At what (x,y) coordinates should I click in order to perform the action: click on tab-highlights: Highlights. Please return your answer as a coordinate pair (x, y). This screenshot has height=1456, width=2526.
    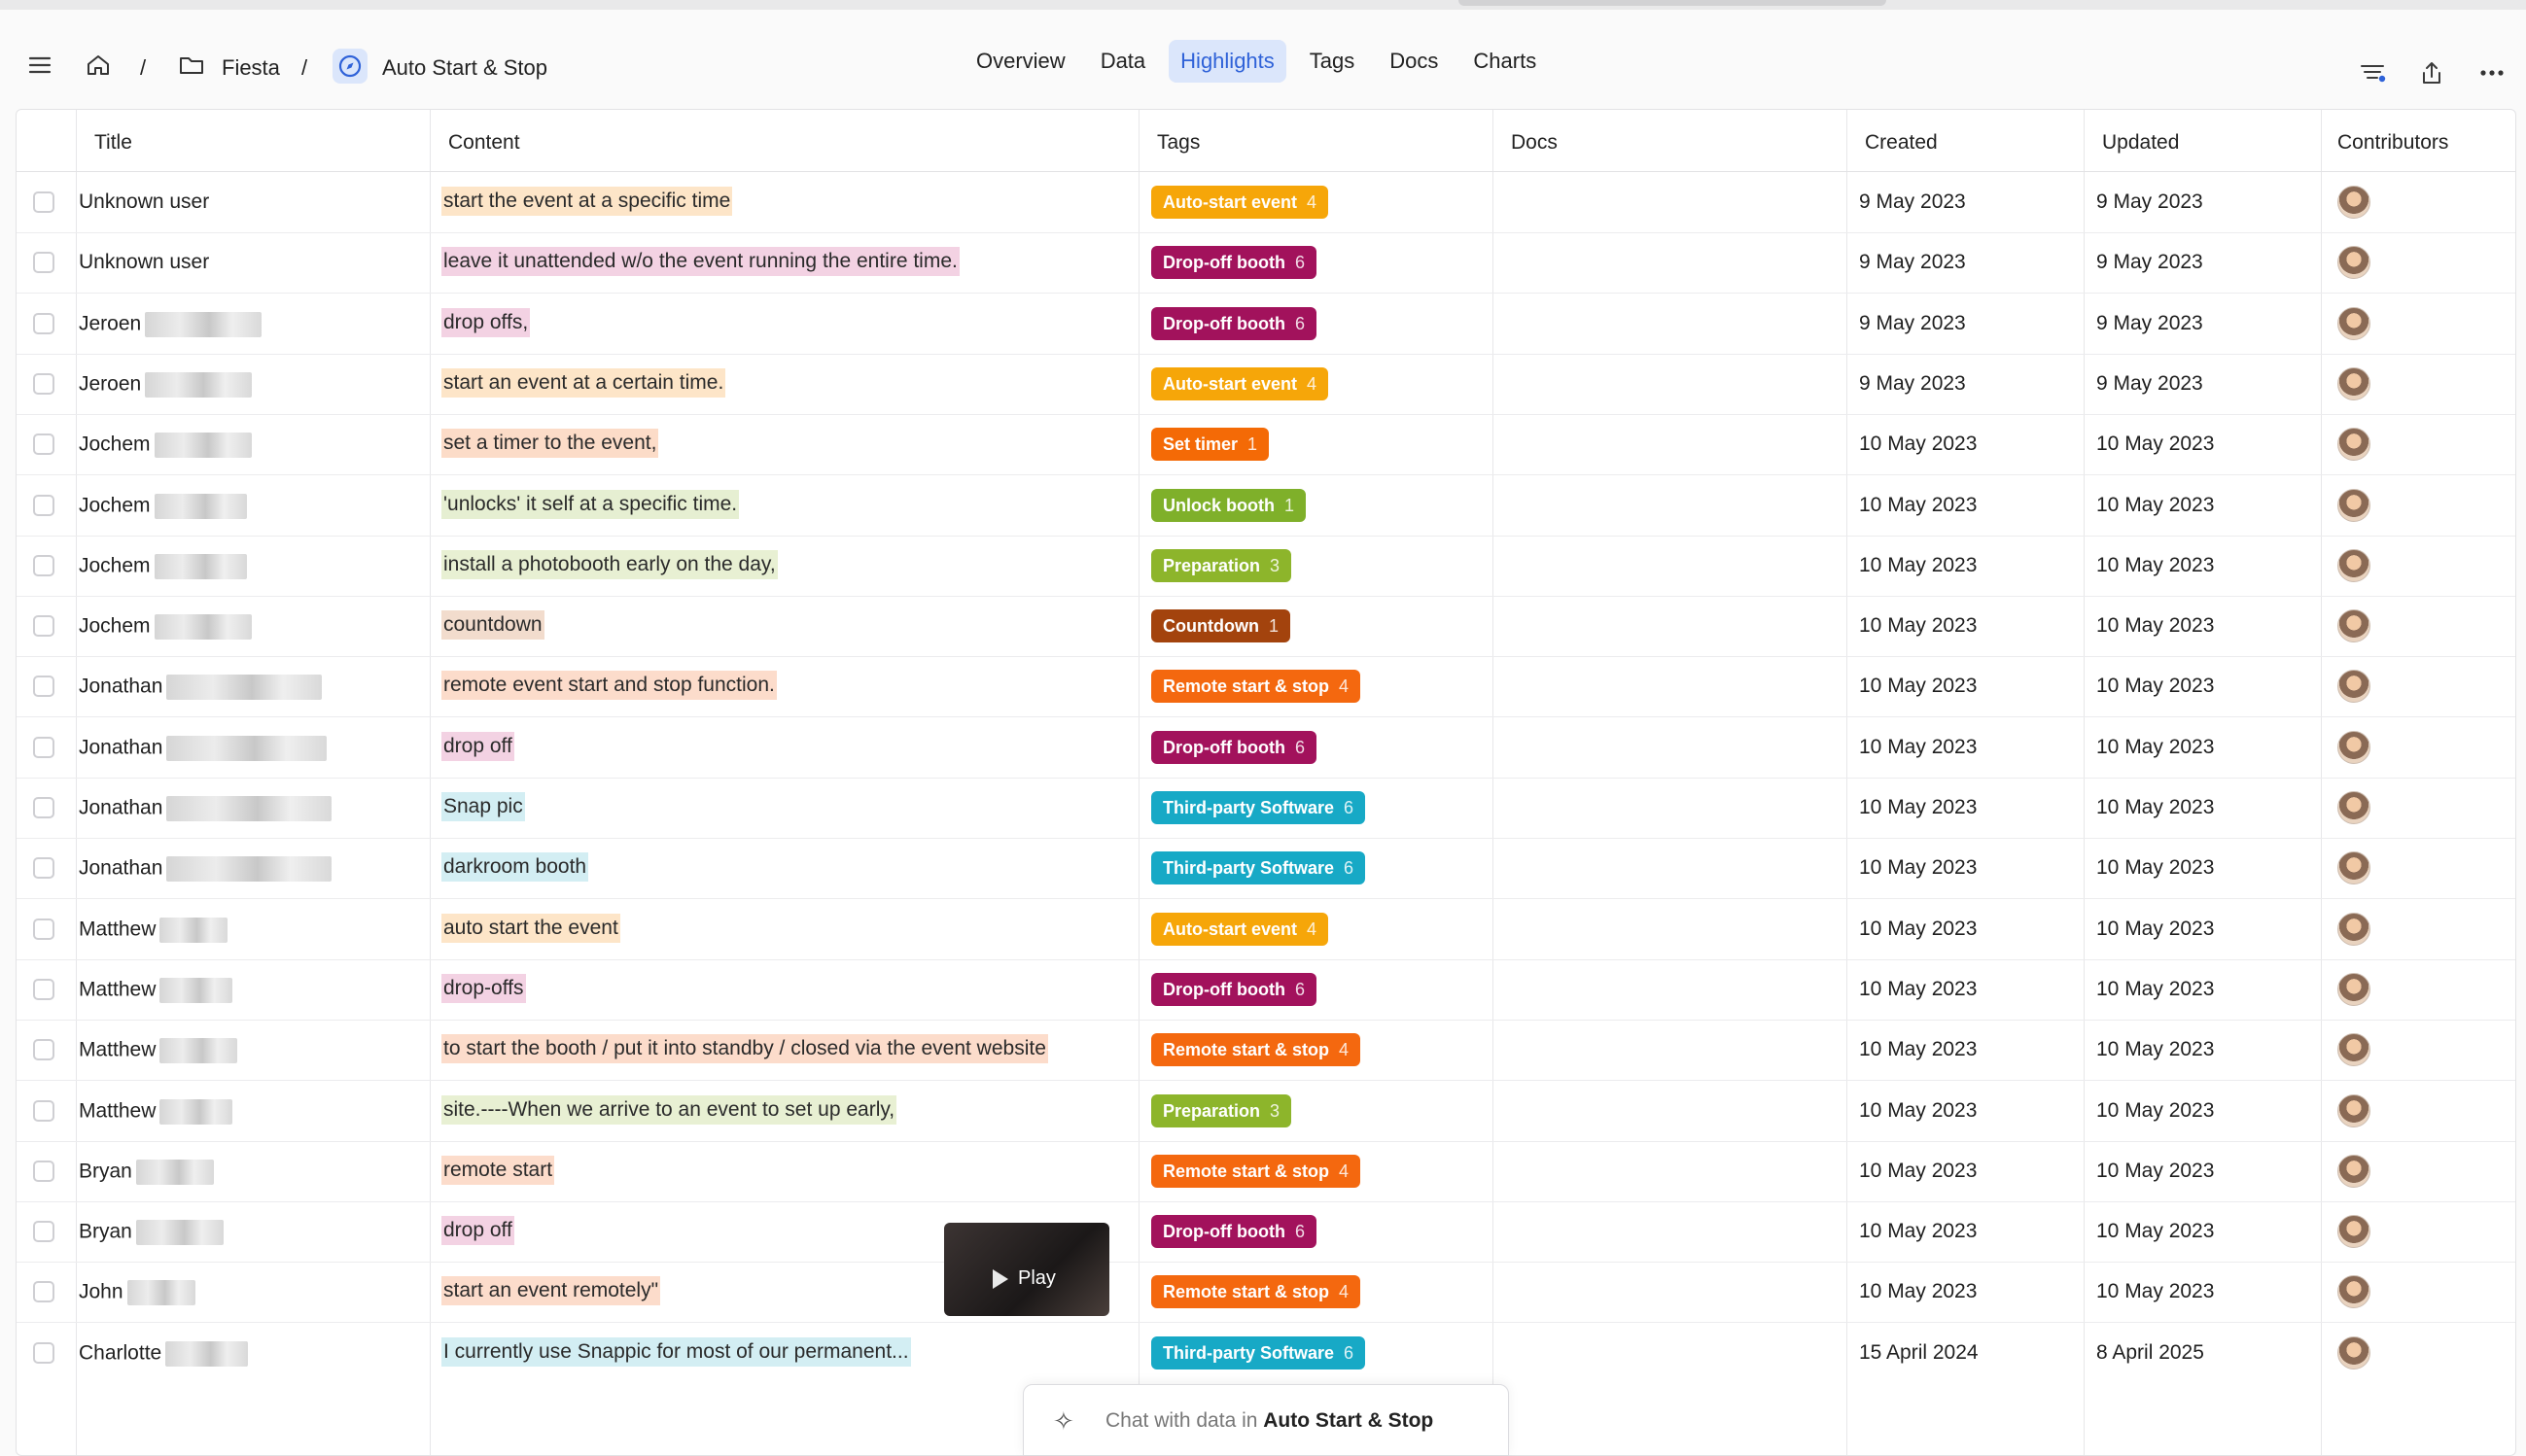
    Looking at the image, I should click on (1227, 61).